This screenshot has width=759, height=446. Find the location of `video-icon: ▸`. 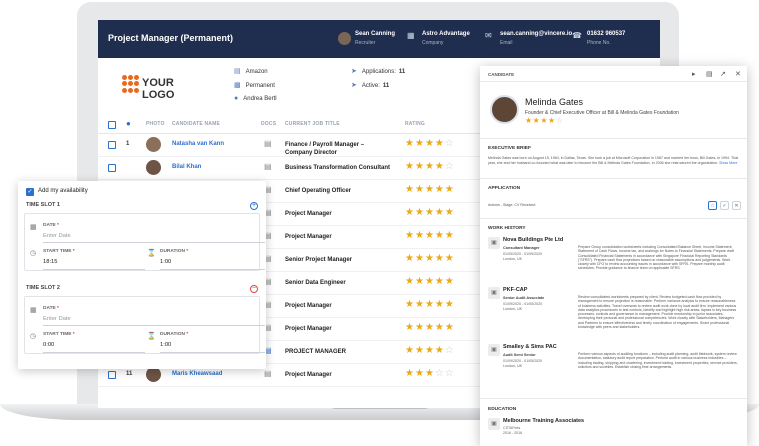

video-icon: ▸ is located at coordinates (694, 74).